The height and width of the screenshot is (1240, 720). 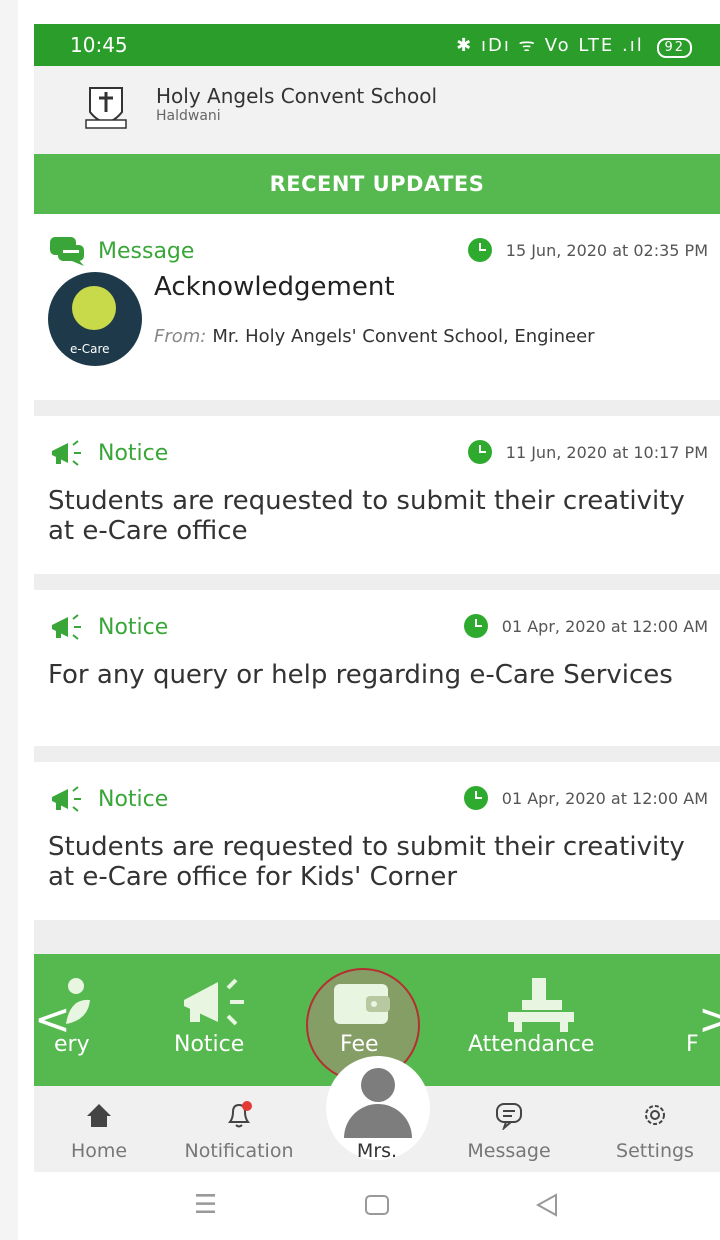 I want to click on tab-label: Message, so click(x=509, y=1151).